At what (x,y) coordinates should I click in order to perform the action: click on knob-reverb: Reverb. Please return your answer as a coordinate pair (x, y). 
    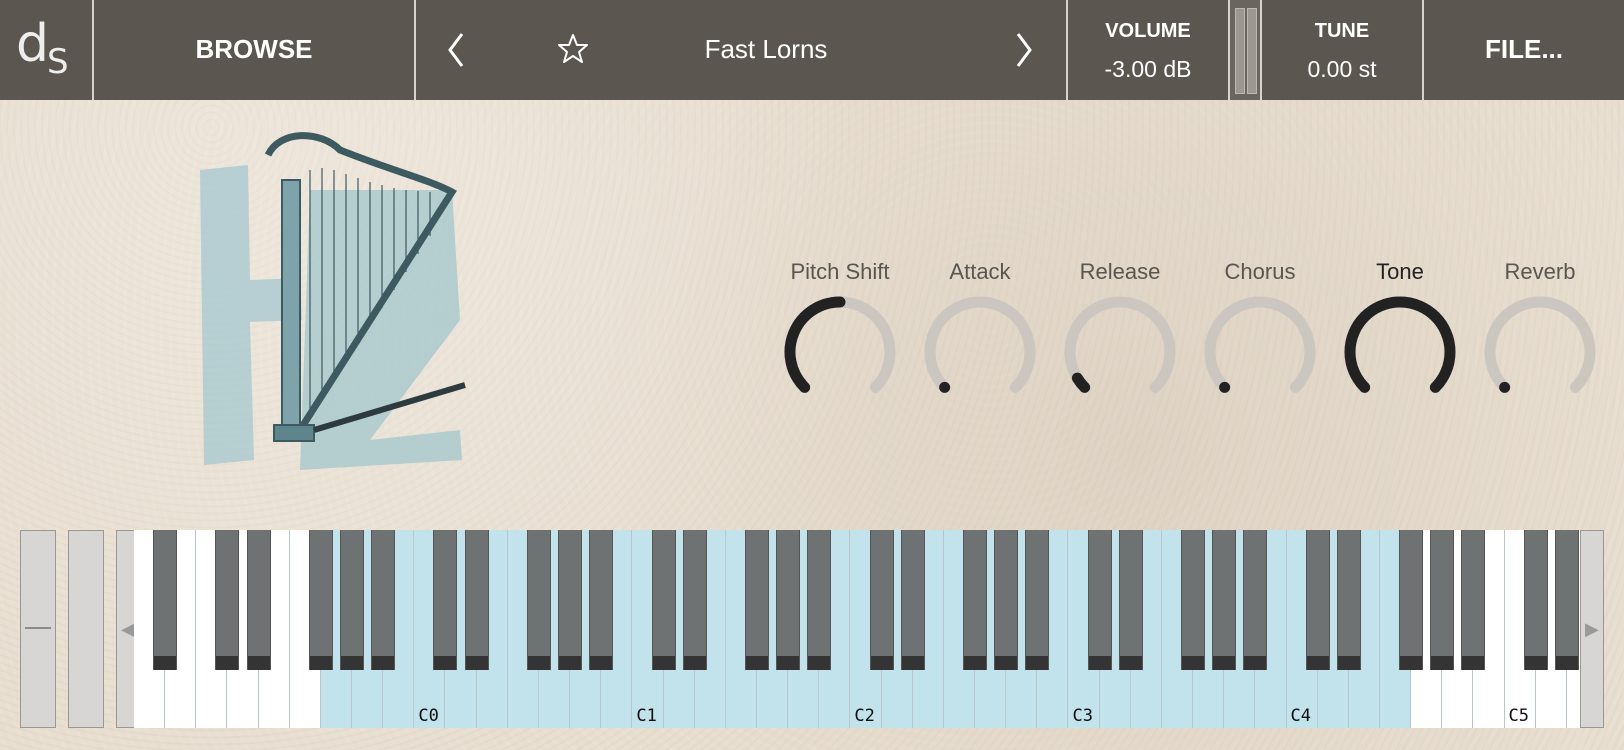
    Looking at the image, I should click on (1540, 335).